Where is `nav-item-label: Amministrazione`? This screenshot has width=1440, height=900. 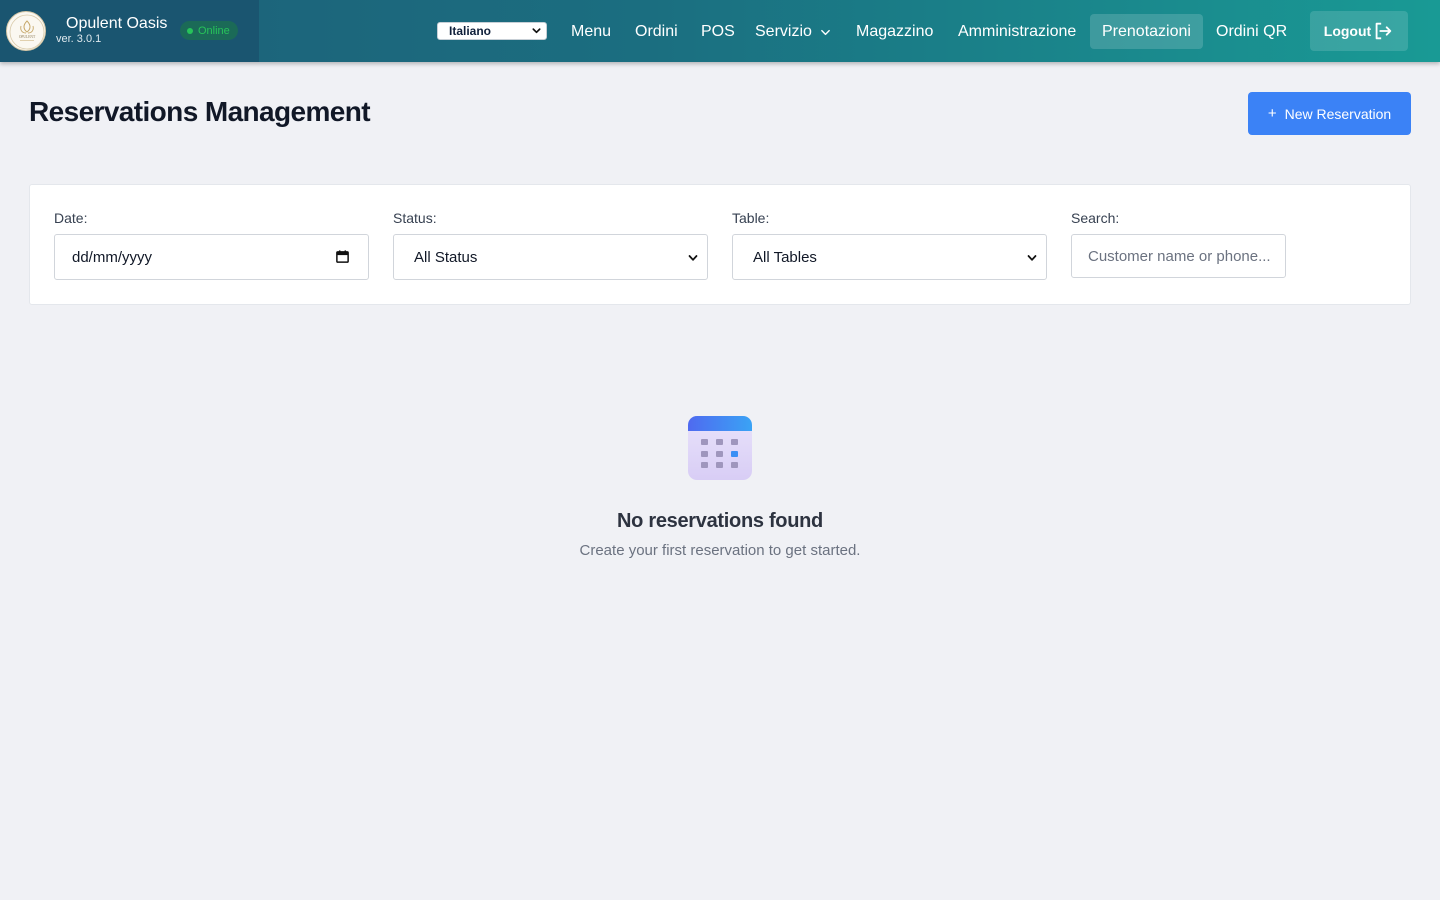
nav-item-label: Amministrazione is located at coordinates (1017, 31).